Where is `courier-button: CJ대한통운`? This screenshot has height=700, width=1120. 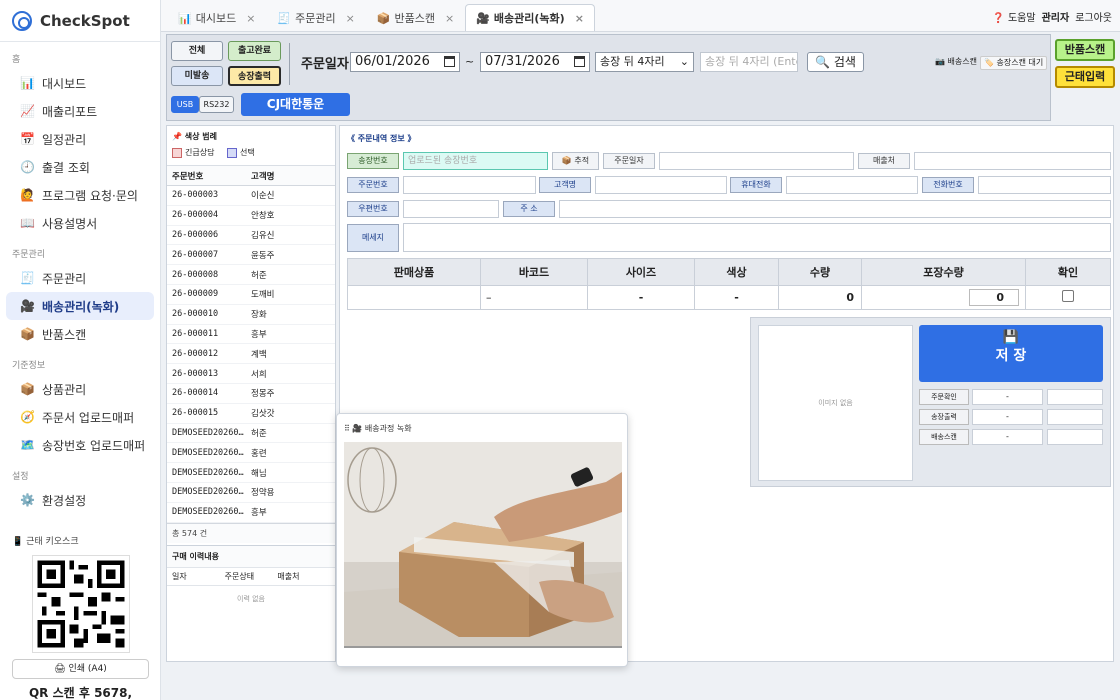 courier-button: CJ대한통운 is located at coordinates (295, 104).